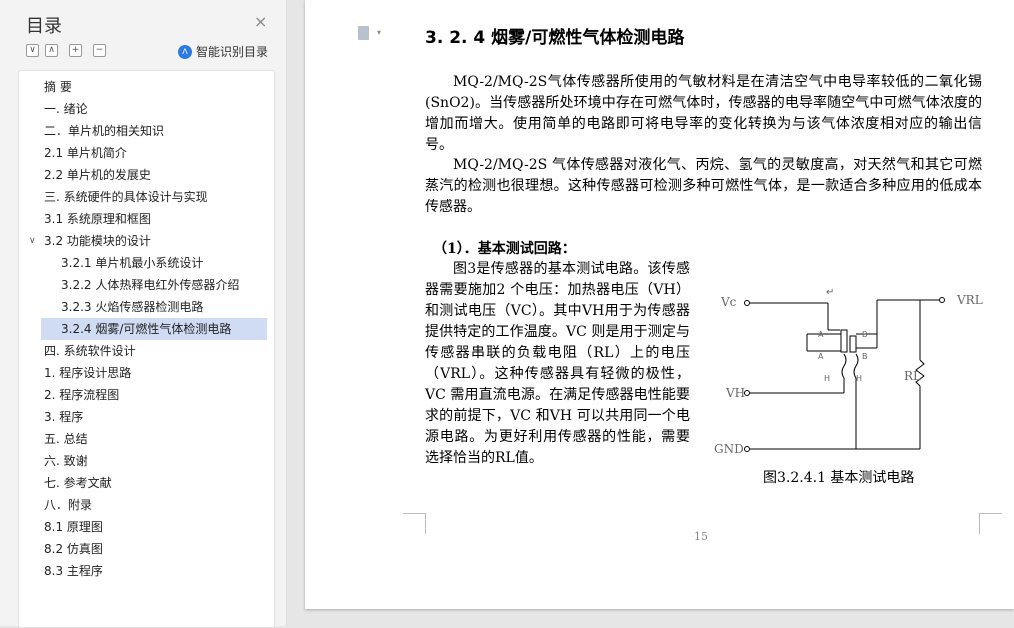  I want to click on smart-toc-button: ᐱ 智能识别目录, so click(223, 51).